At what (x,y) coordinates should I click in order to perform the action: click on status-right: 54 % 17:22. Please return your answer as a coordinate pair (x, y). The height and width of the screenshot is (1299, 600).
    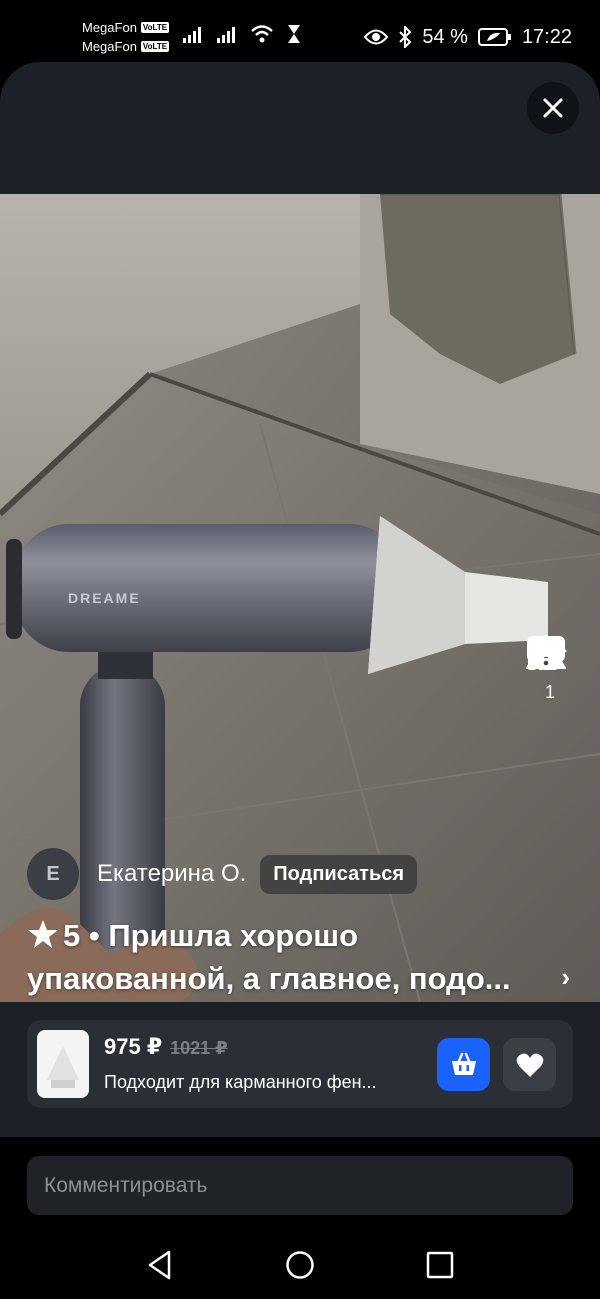
    Looking at the image, I should click on (468, 37).